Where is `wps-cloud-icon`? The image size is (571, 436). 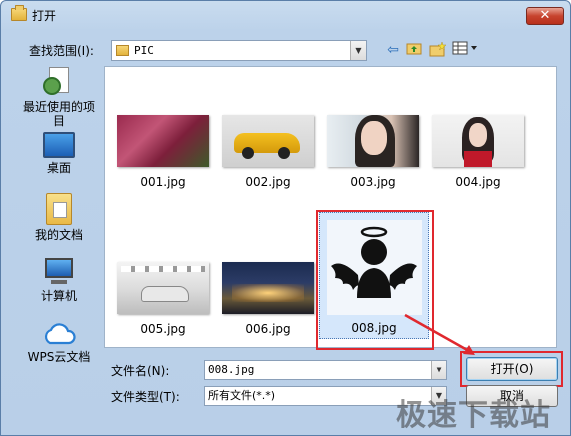
wps-cloud-icon is located at coordinates (59, 334).